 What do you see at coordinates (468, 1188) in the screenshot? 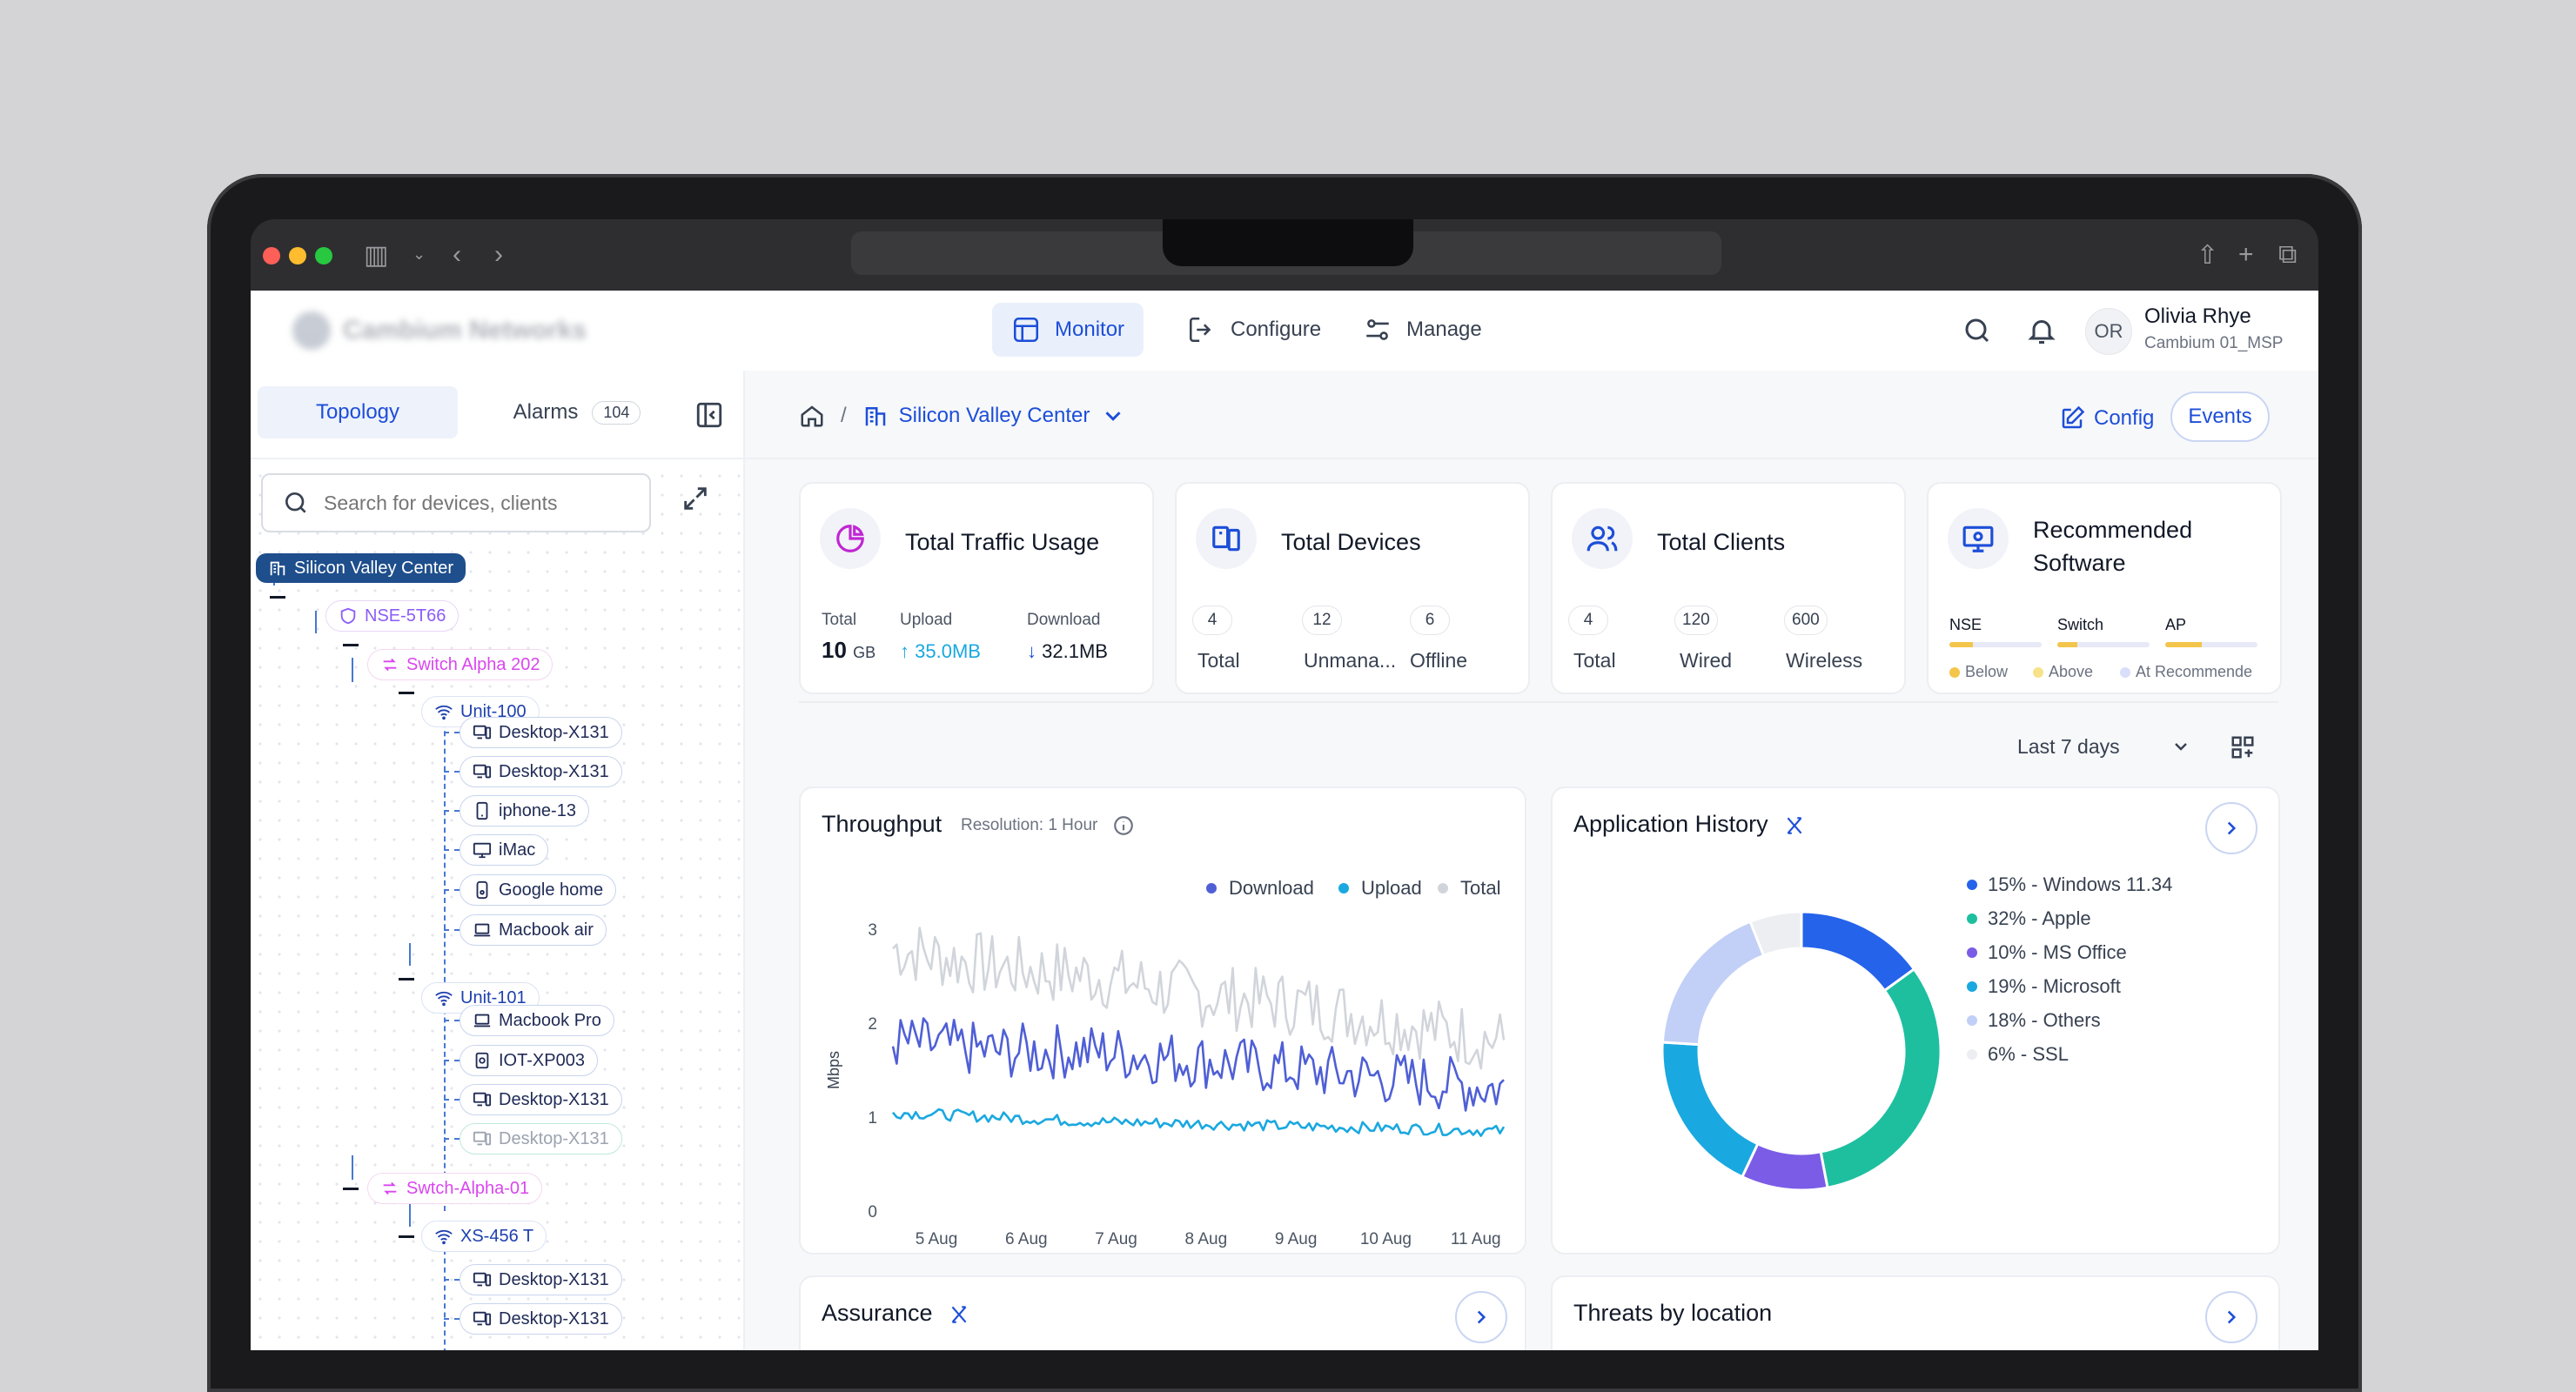
I see `tree-node-label: Swtch-Alpha-01` at bounding box center [468, 1188].